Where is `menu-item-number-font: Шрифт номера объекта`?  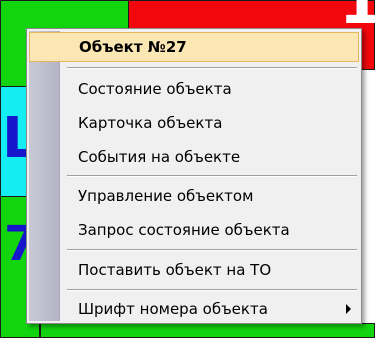
menu-item-number-font: Шрифт номера объекта is located at coordinates (194, 309).